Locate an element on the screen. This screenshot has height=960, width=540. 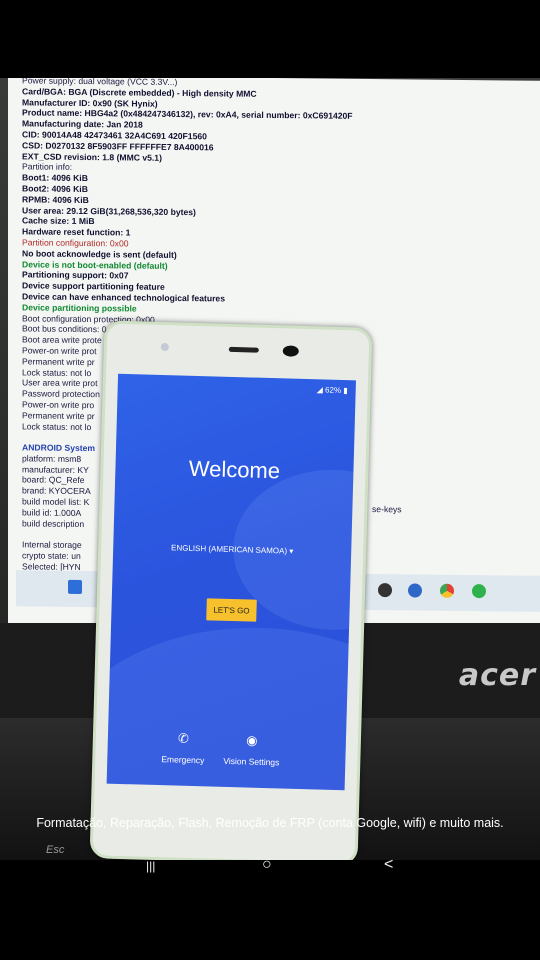
home-button: ○ is located at coordinates (267, 865).